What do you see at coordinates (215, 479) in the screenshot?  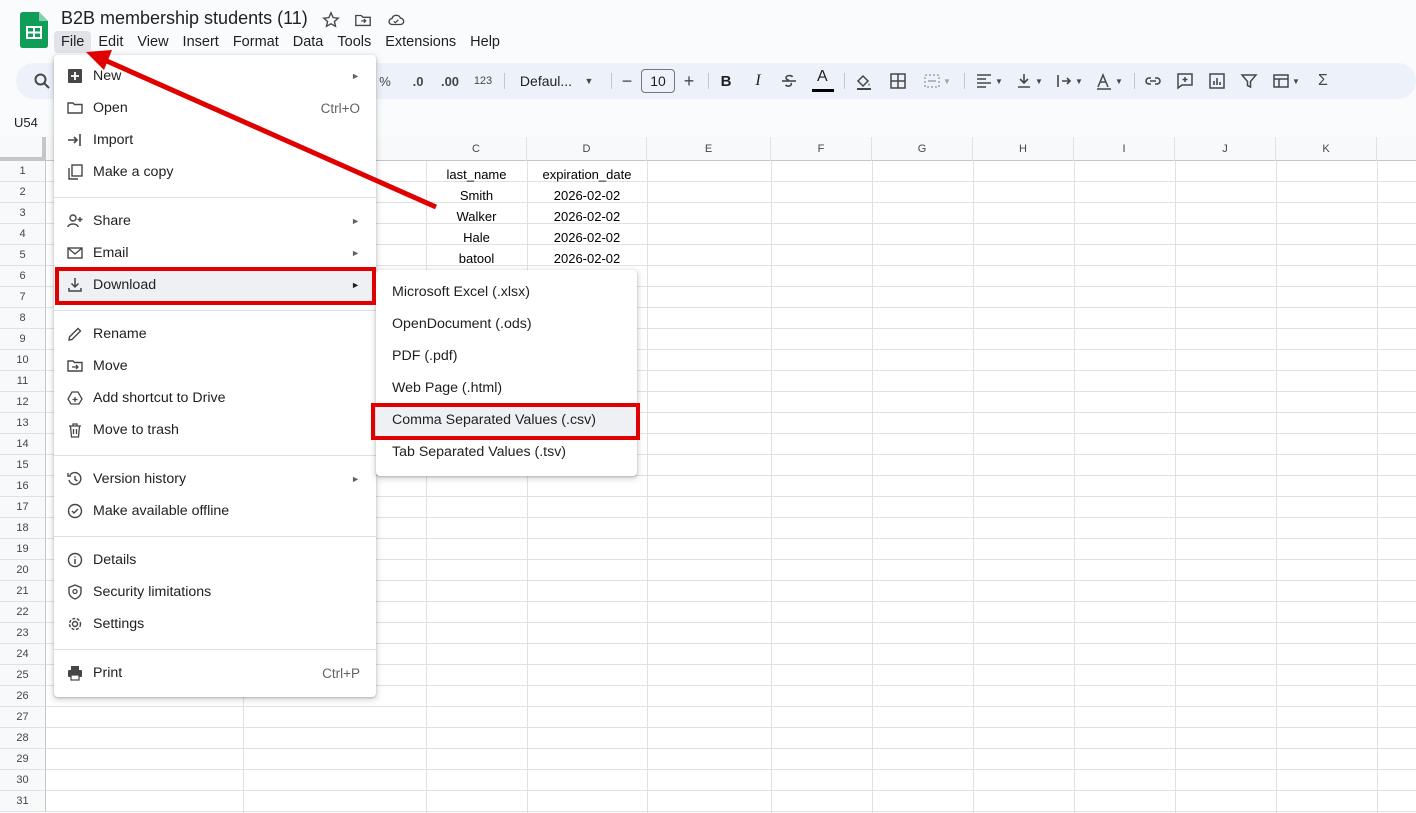 I see `menu-version-history: Version history ►` at bounding box center [215, 479].